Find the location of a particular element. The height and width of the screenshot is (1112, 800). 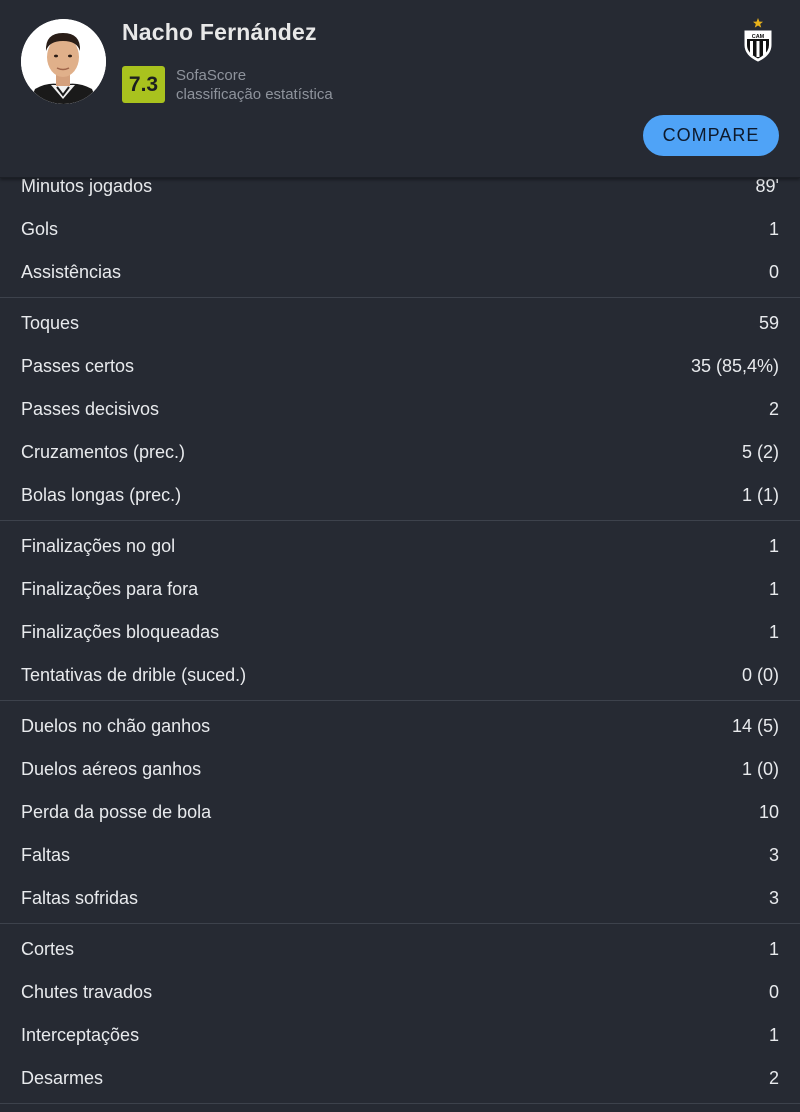

stat-row: Assistências 0 is located at coordinates (400, 272).